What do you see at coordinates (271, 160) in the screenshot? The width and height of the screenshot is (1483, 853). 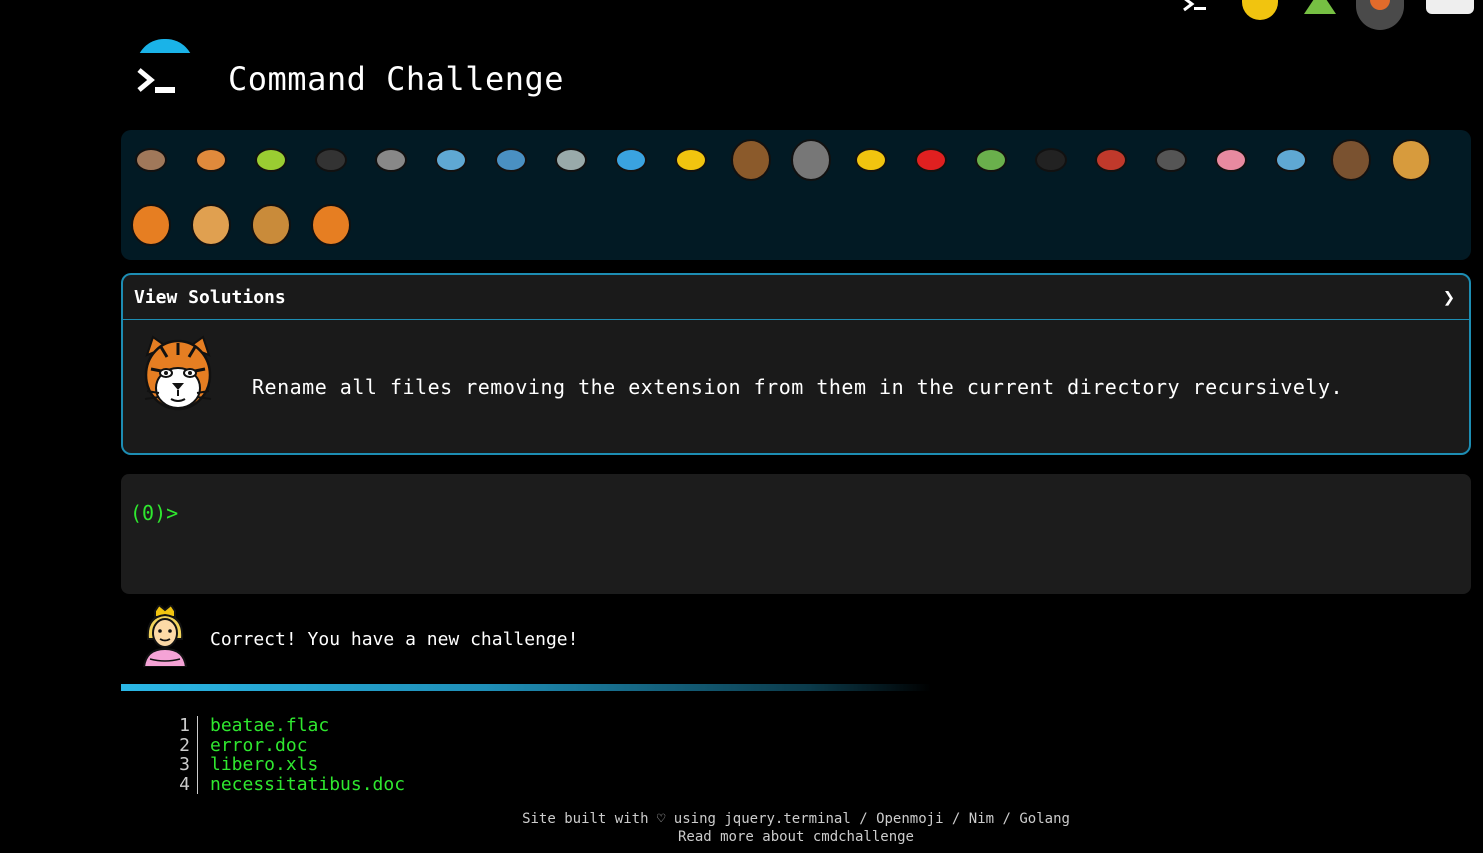 I see `caterpillar-icon` at bounding box center [271, 160].